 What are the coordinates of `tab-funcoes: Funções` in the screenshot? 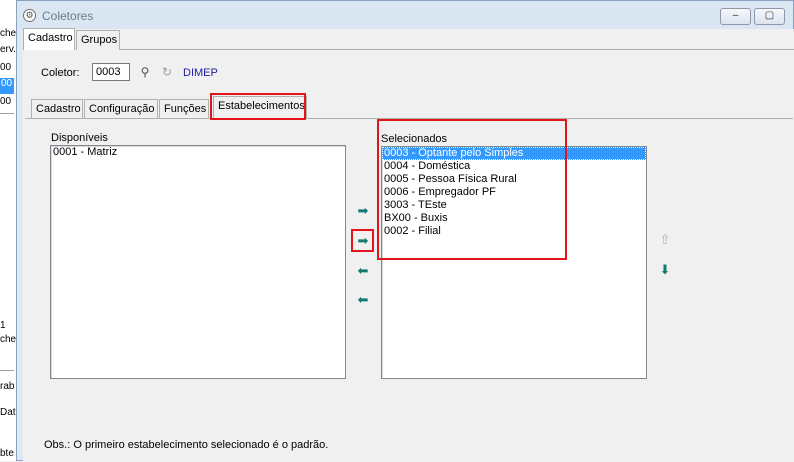 It's located at (184, 109).